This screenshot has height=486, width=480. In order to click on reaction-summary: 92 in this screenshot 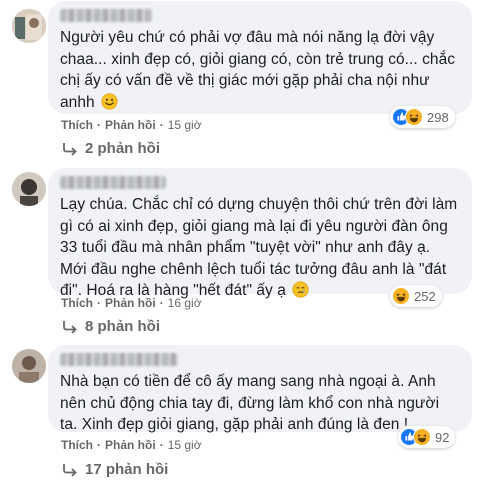, I will do `click(427, 437)`.